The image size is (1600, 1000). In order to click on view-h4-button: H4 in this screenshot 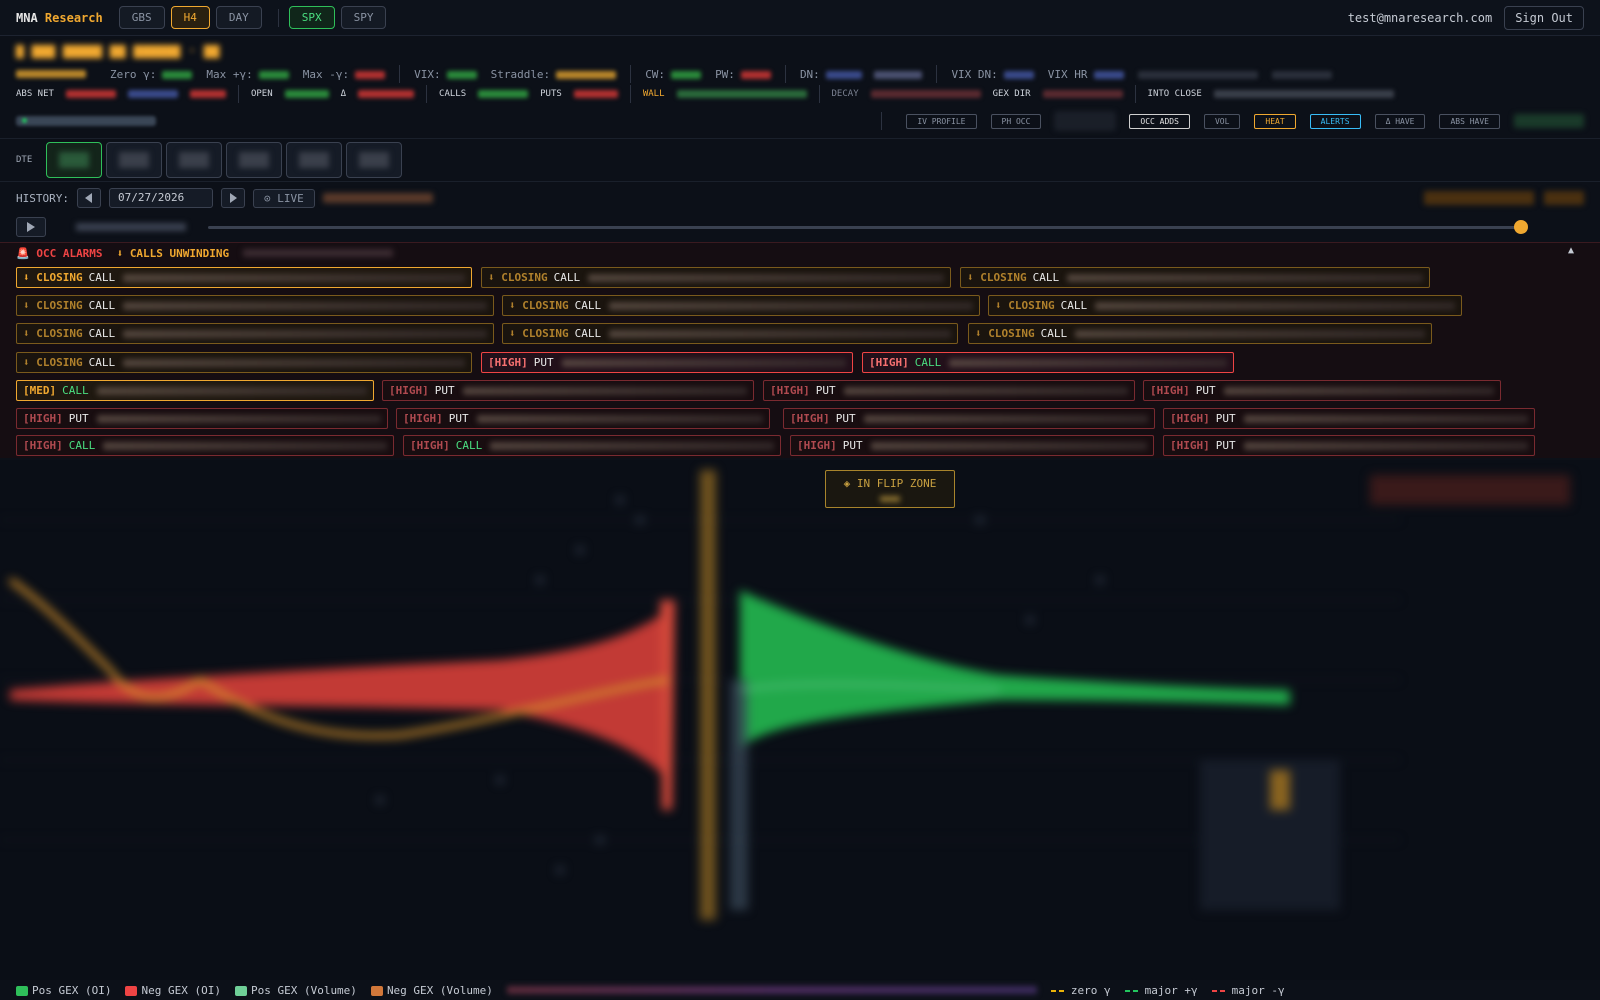, I will do `click(190, 17)`.